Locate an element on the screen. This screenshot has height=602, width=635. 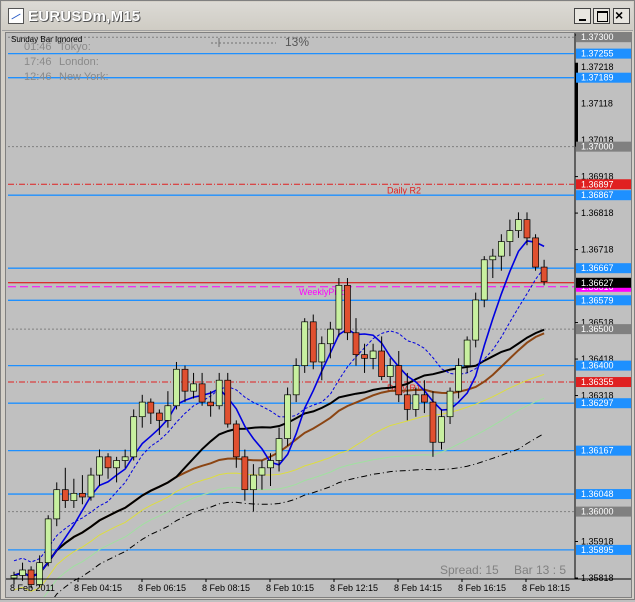
maximize-button is located at coordinates (601, 16).